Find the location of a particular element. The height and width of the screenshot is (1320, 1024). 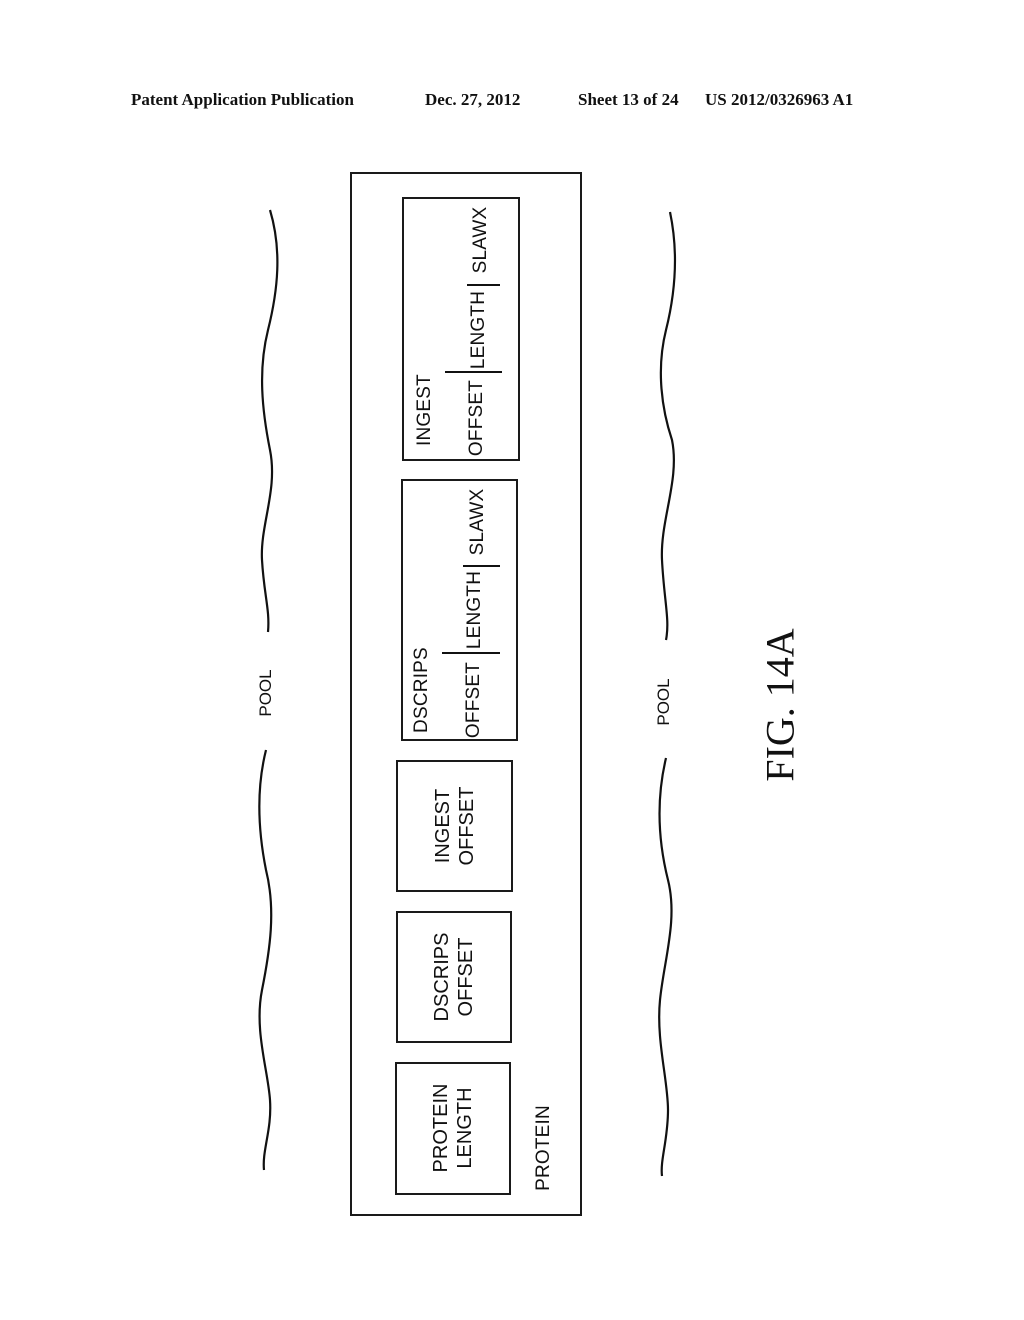

ingest-offset-line2: OFFSET is located at coordinates (467, 826).